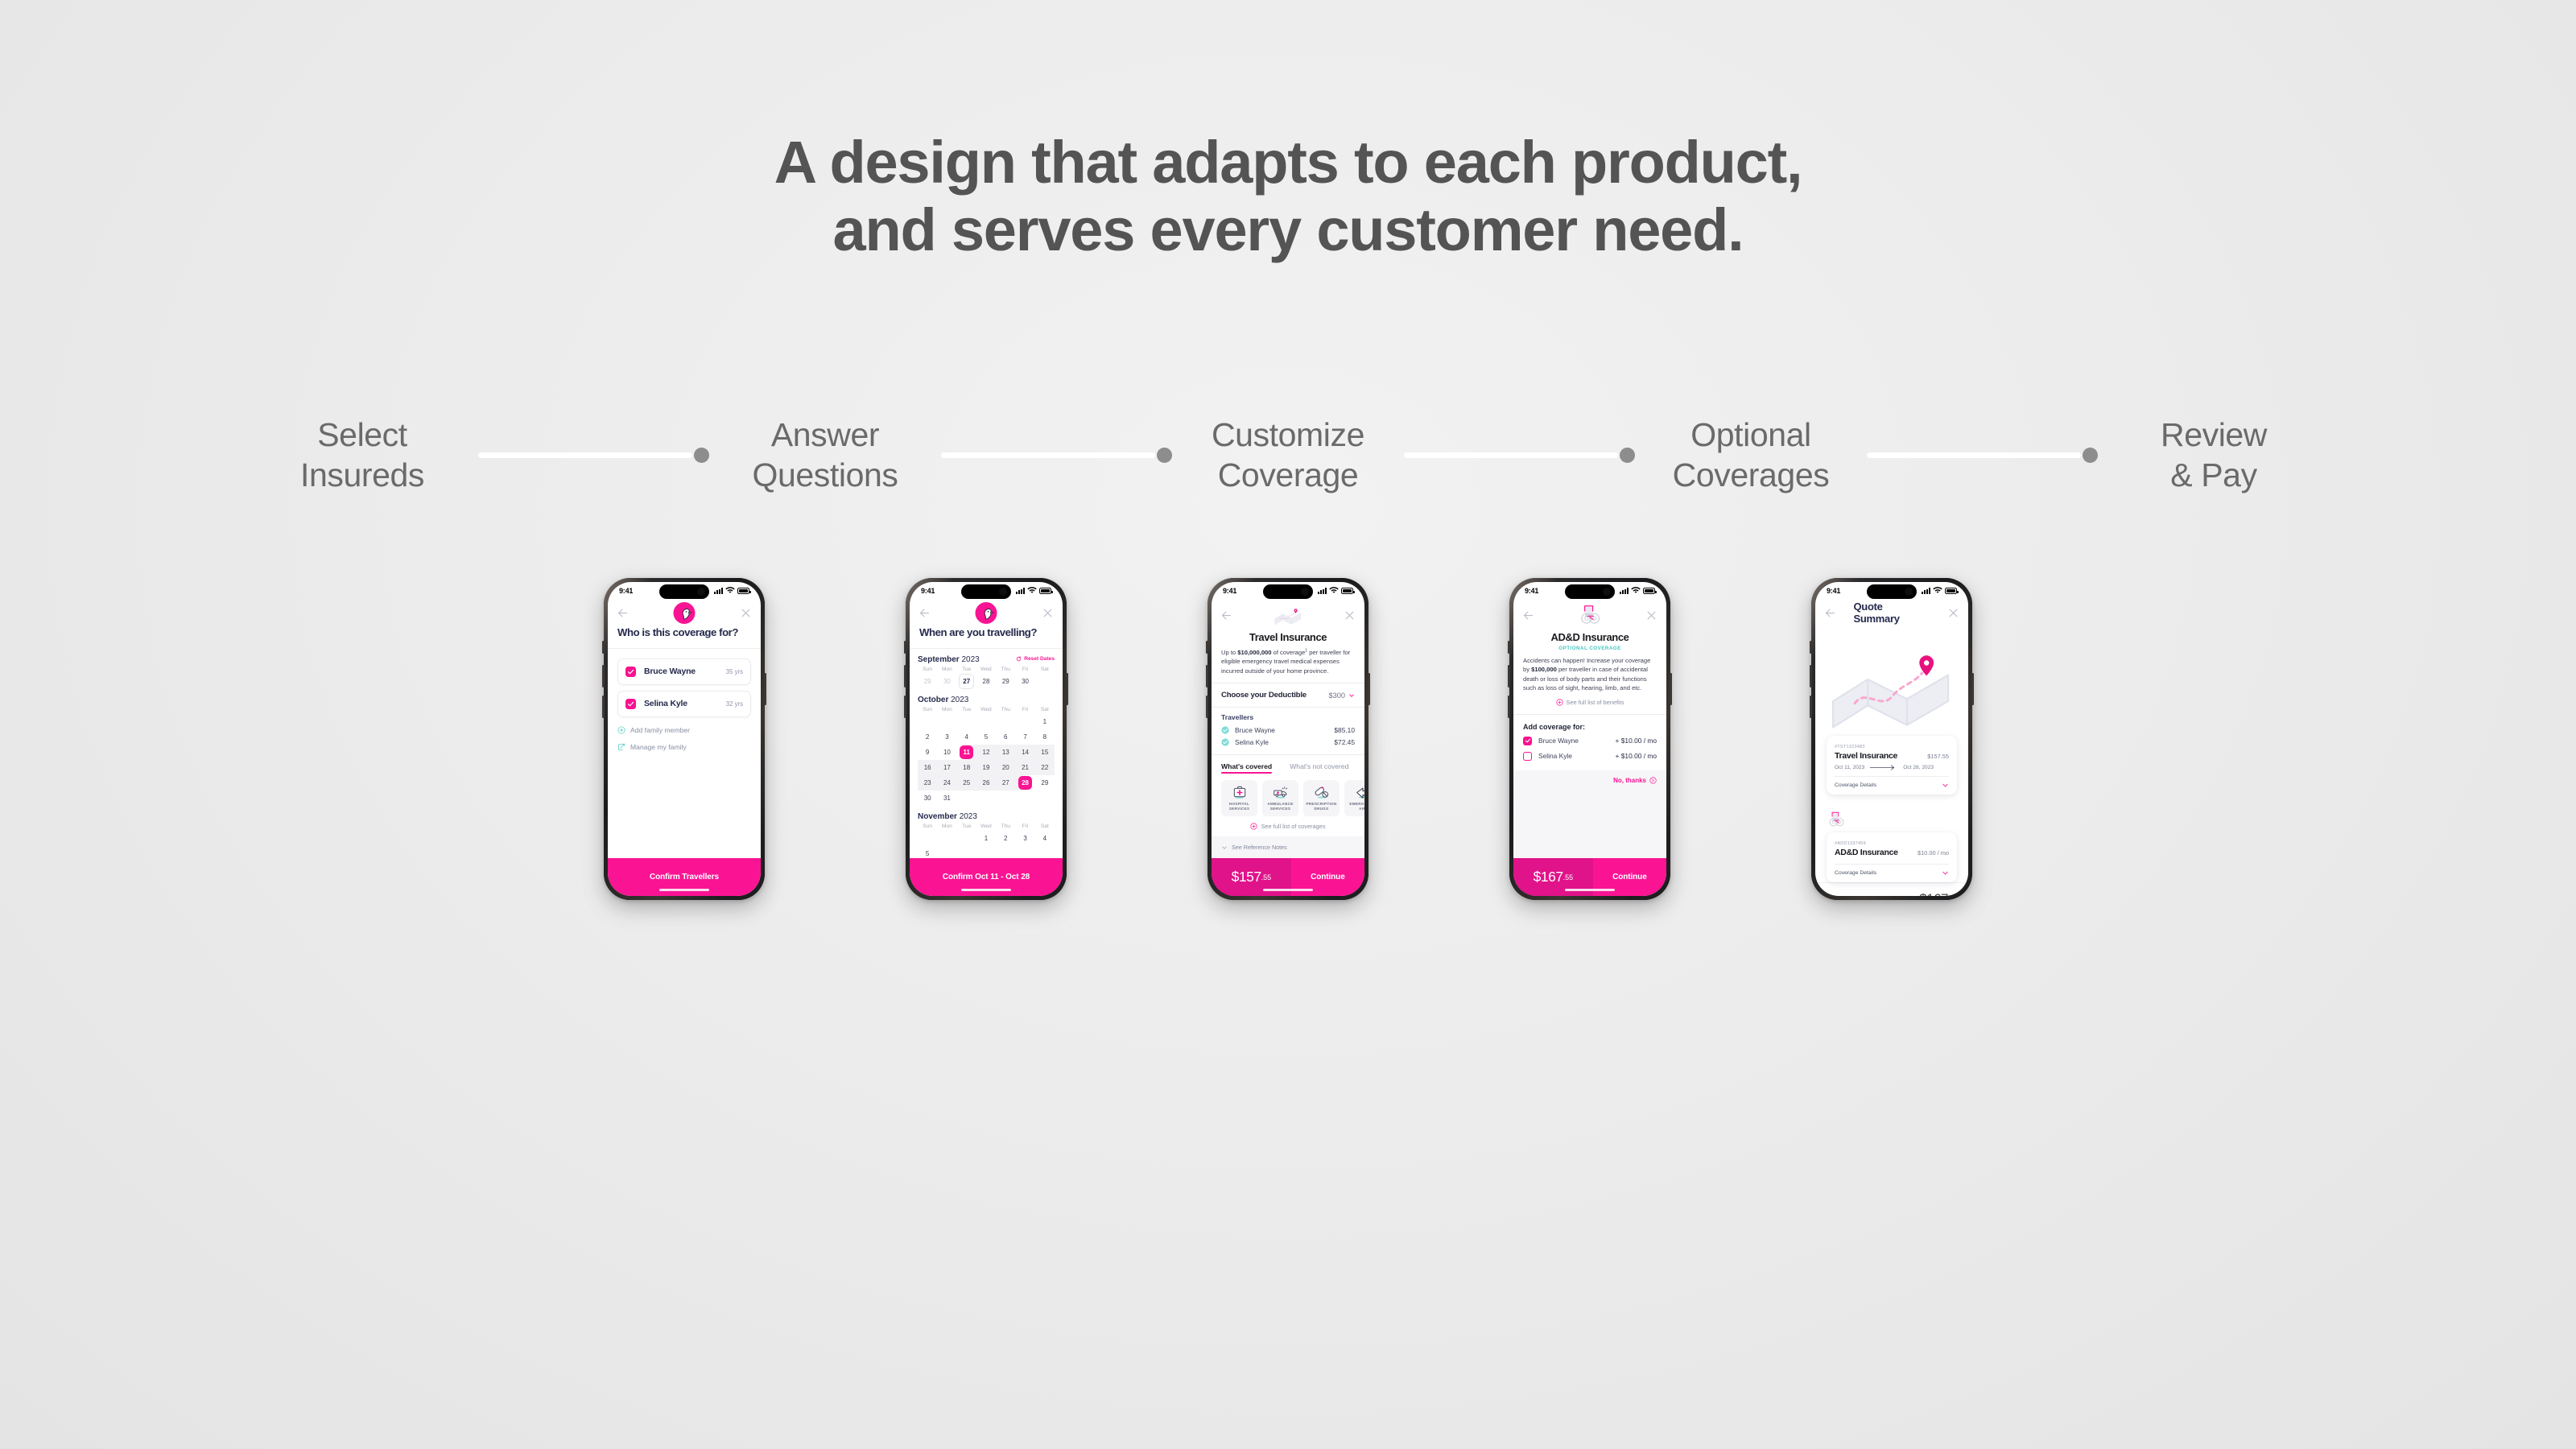 The height and width of the screenshot is (1449, 2576). Describe the element at coordinates (927, 752) in the screenshot. I see `calendar-day: 9` at that location.